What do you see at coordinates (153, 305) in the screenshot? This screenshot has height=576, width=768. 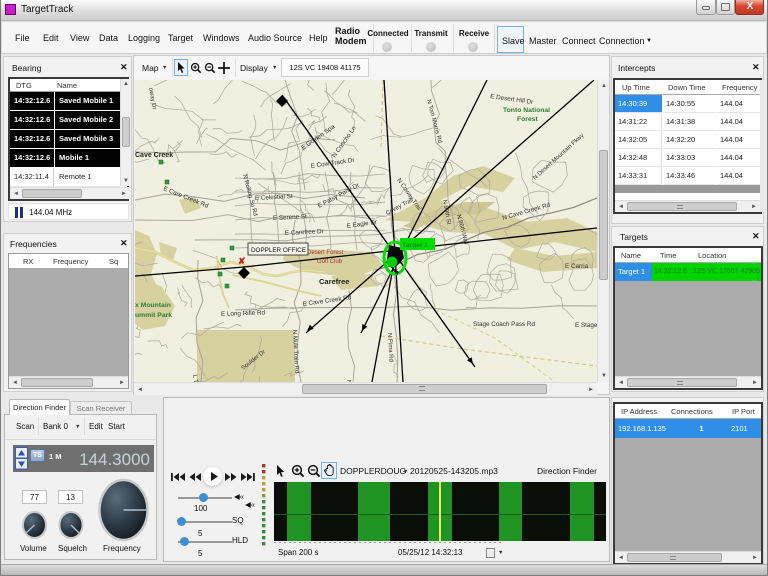 I see `svg-text: x Mountain` at bounding box center [153, 305].